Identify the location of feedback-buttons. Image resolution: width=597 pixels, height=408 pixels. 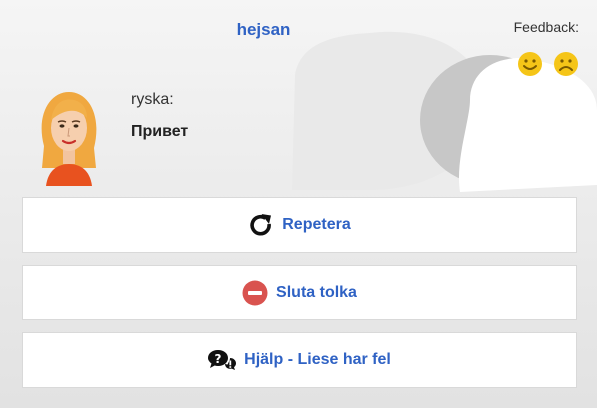
(548, 64).